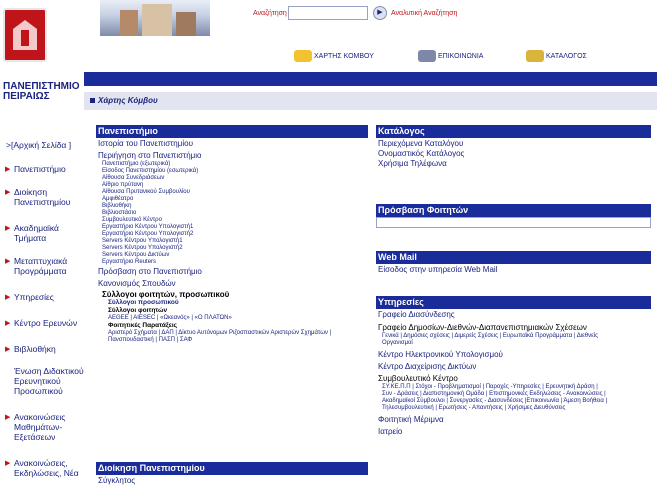  Describe the element at coordinates (232, 284) in the screenshot. I see `regulation-link: Κανονισμός Σπουδών` at that location.